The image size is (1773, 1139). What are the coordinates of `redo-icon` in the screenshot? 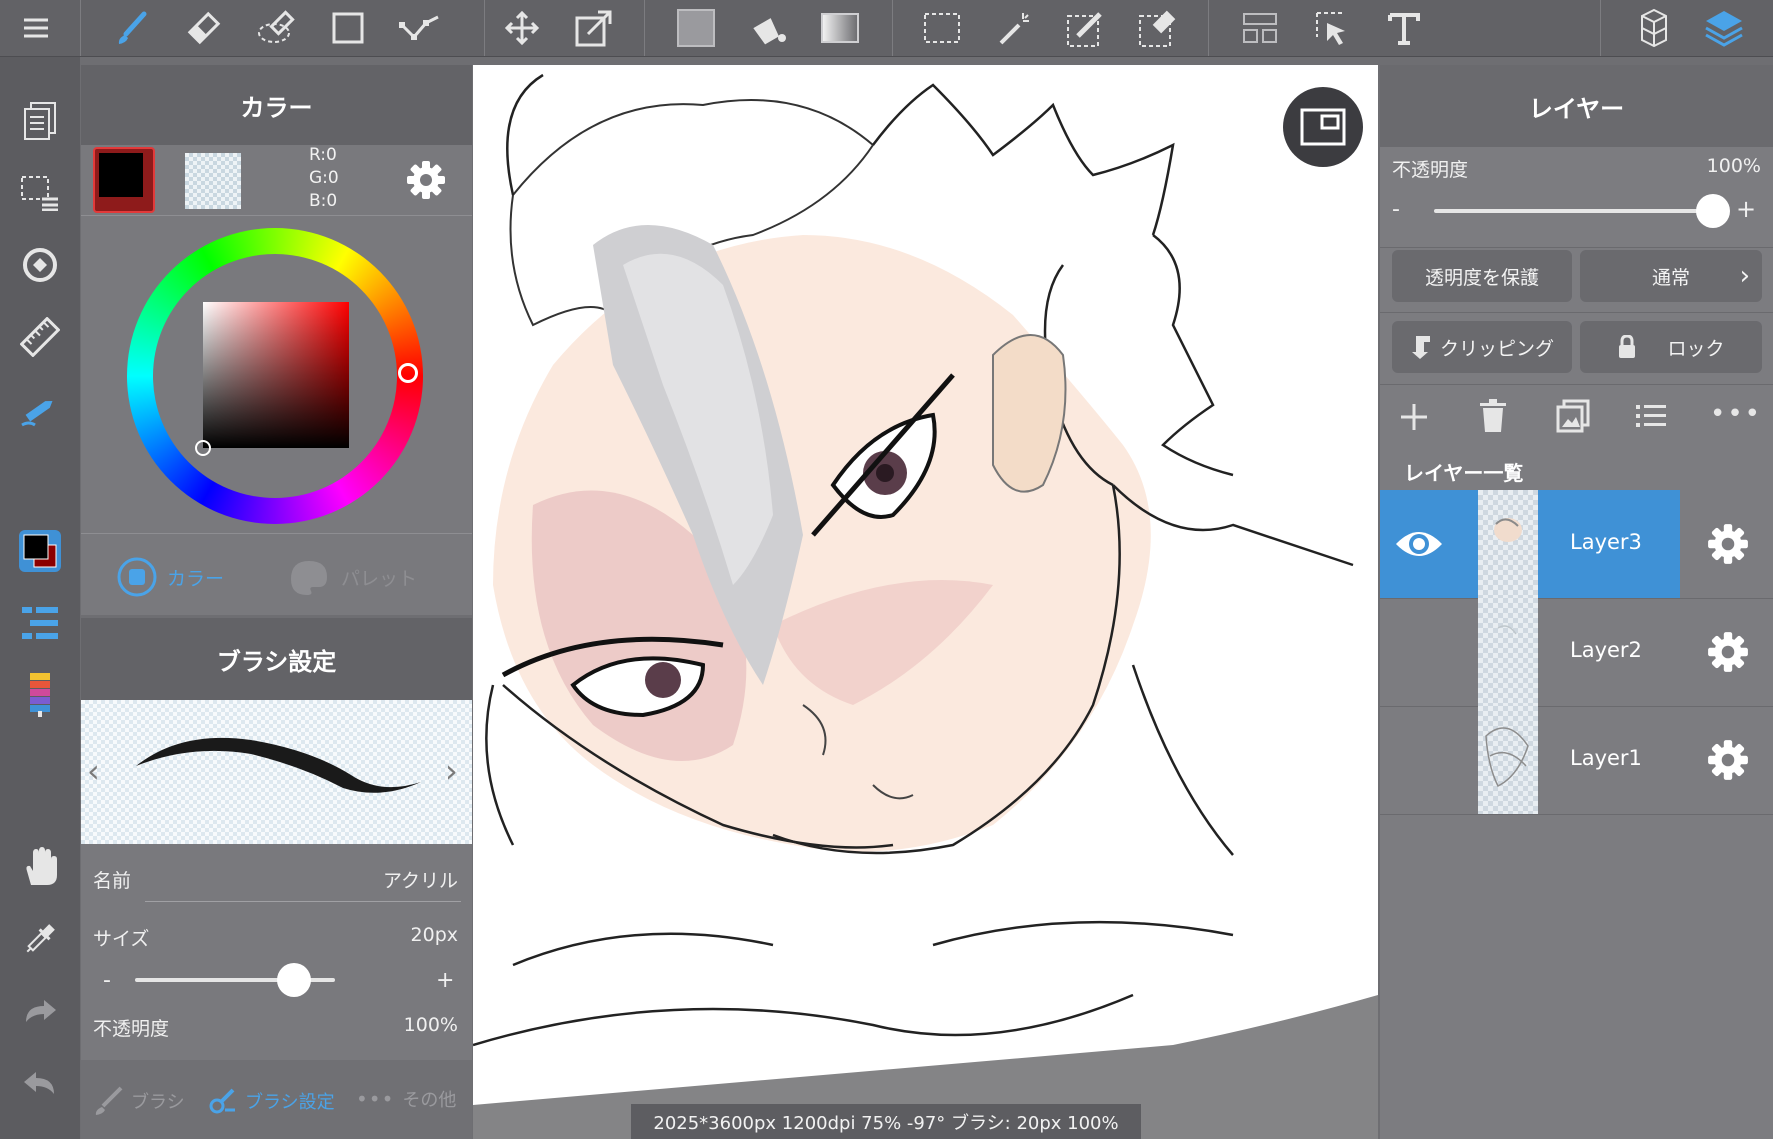 It's located at (40, 1011).